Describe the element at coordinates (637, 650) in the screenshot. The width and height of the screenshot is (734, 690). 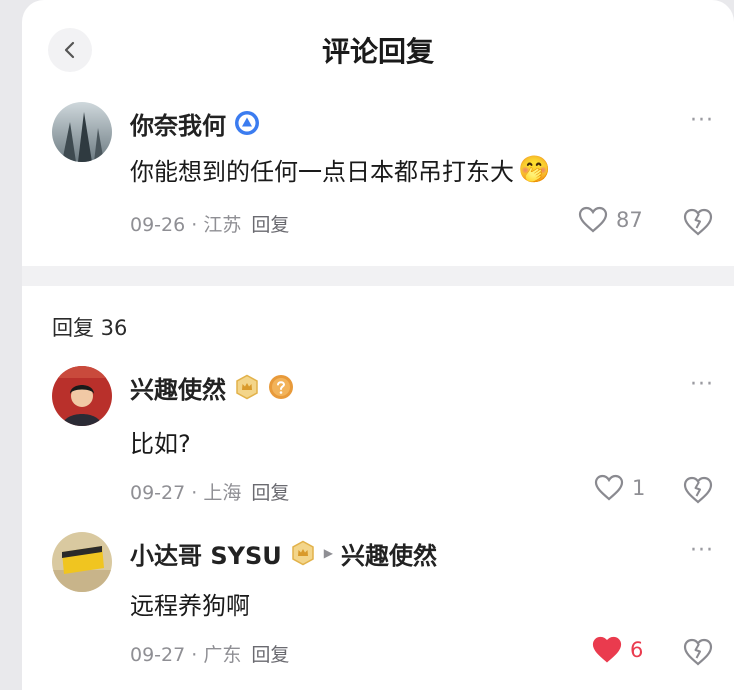
I see `like-count: 6` at that location.